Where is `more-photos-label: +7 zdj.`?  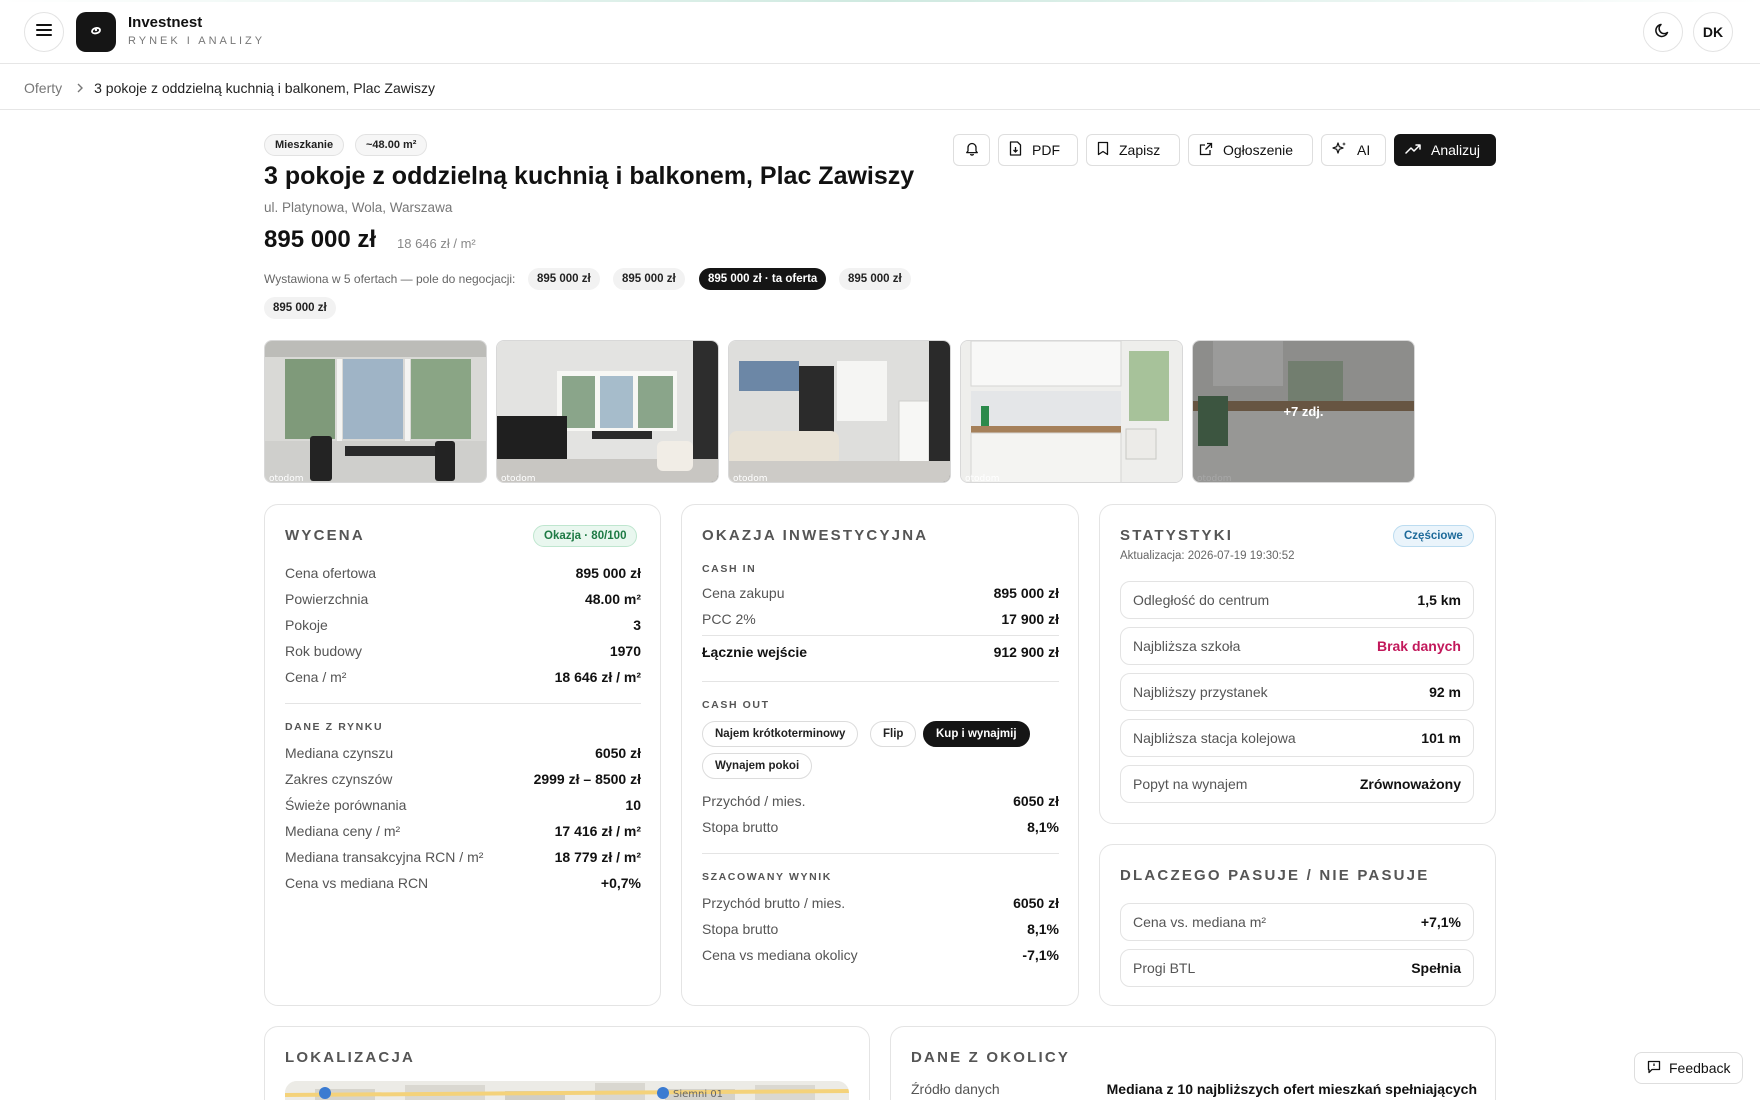
more-photos-label: +7 zdj. is located at coordinates (1303, 411).